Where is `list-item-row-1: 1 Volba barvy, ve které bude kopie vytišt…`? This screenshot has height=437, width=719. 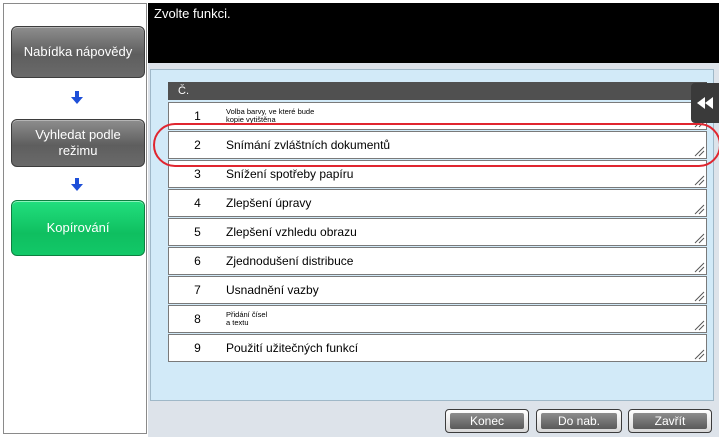 list-item-row-1: 1 Volba barvy, ve které bude kopie vytišt… is located at coordinates (437, 116).